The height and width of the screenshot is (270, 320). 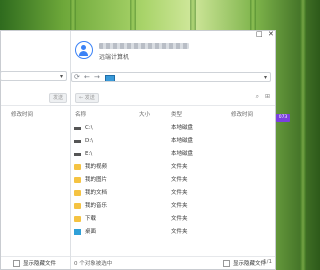 What do you see at coordinates (80, 115) in the screenshot?
I see `column-name: 名称` at bounding box center [80, 115].